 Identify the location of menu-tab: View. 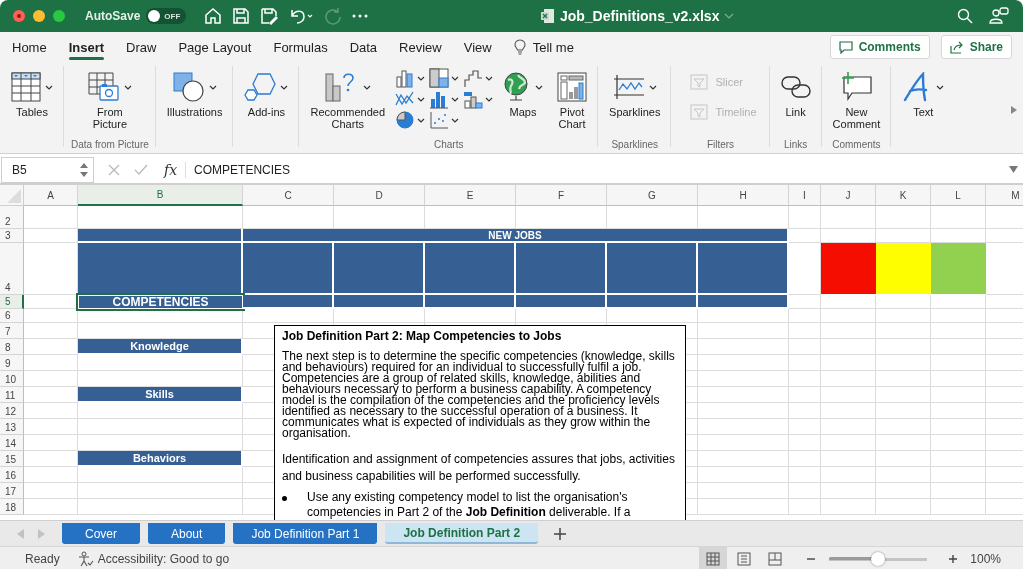
(477, 47).